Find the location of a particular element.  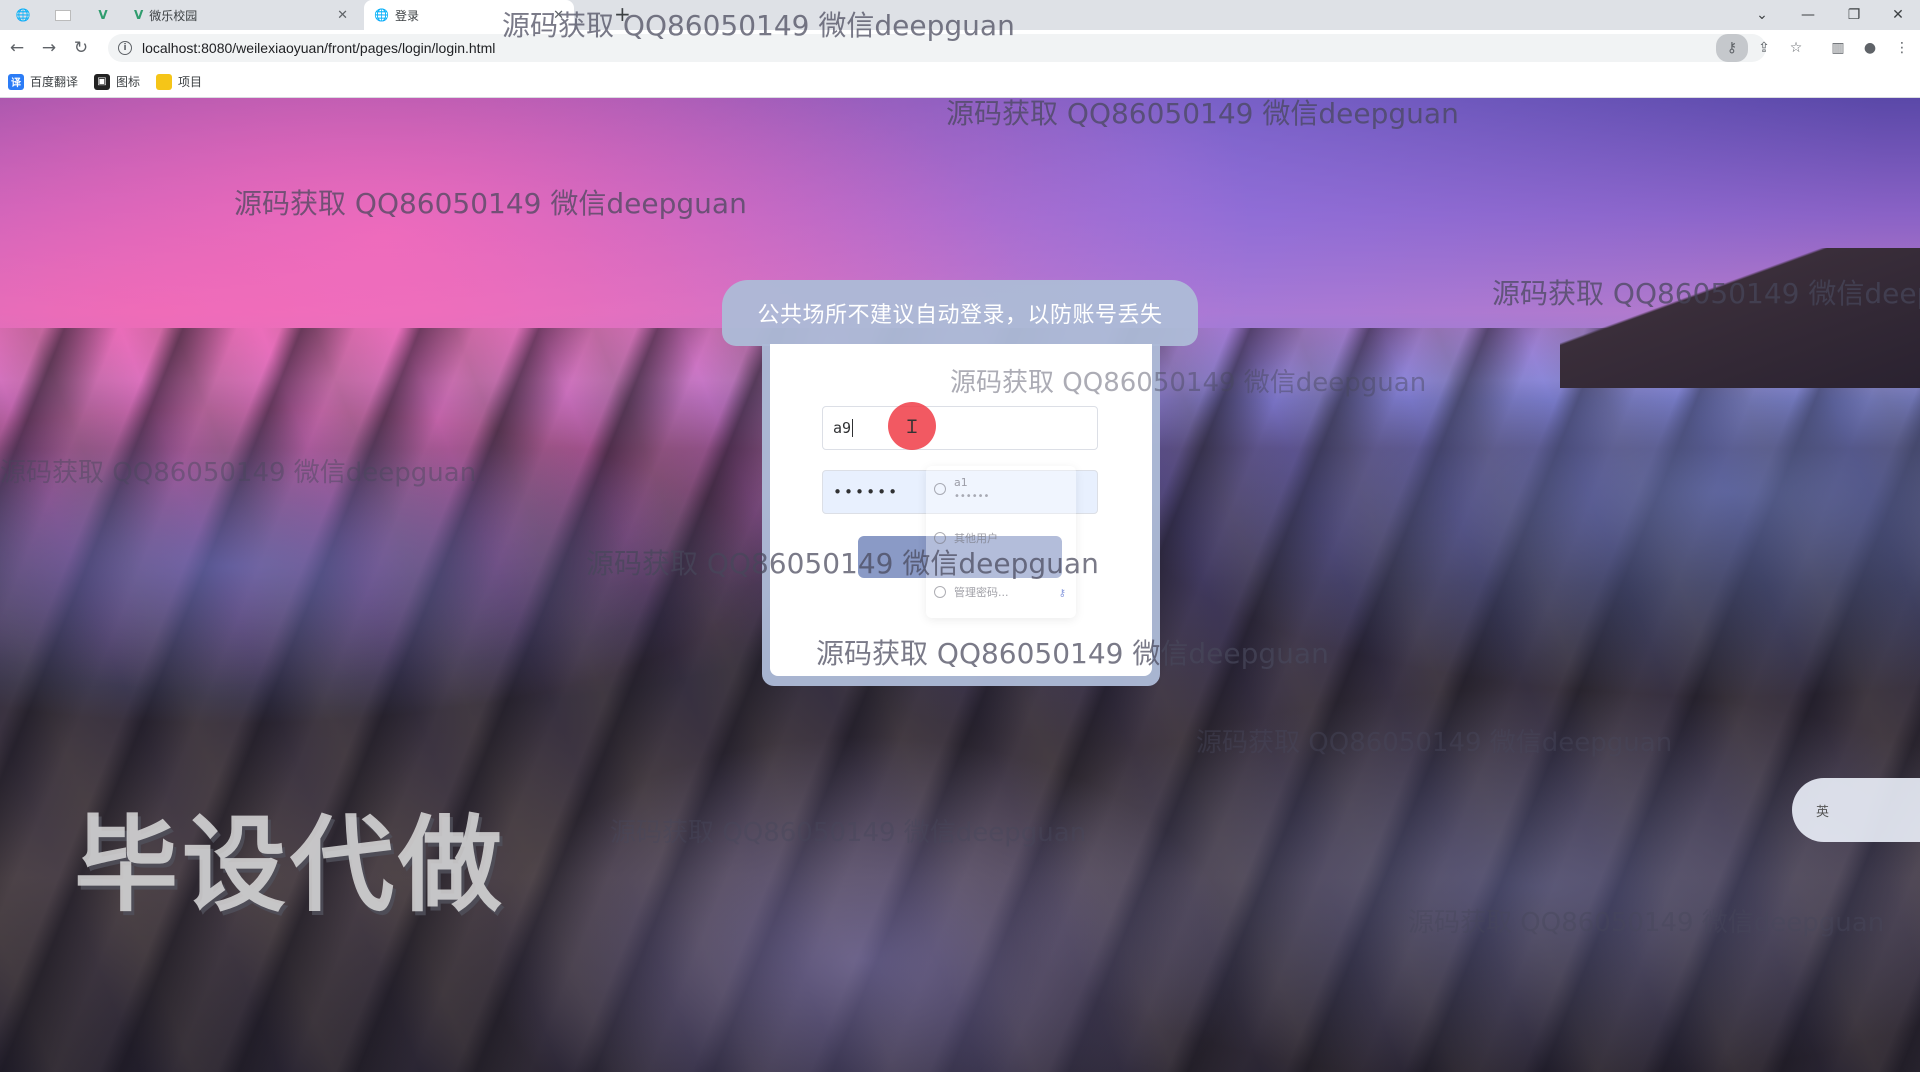

bookmark-icons: ▣ 图标 is located at coordinates (117, 81).